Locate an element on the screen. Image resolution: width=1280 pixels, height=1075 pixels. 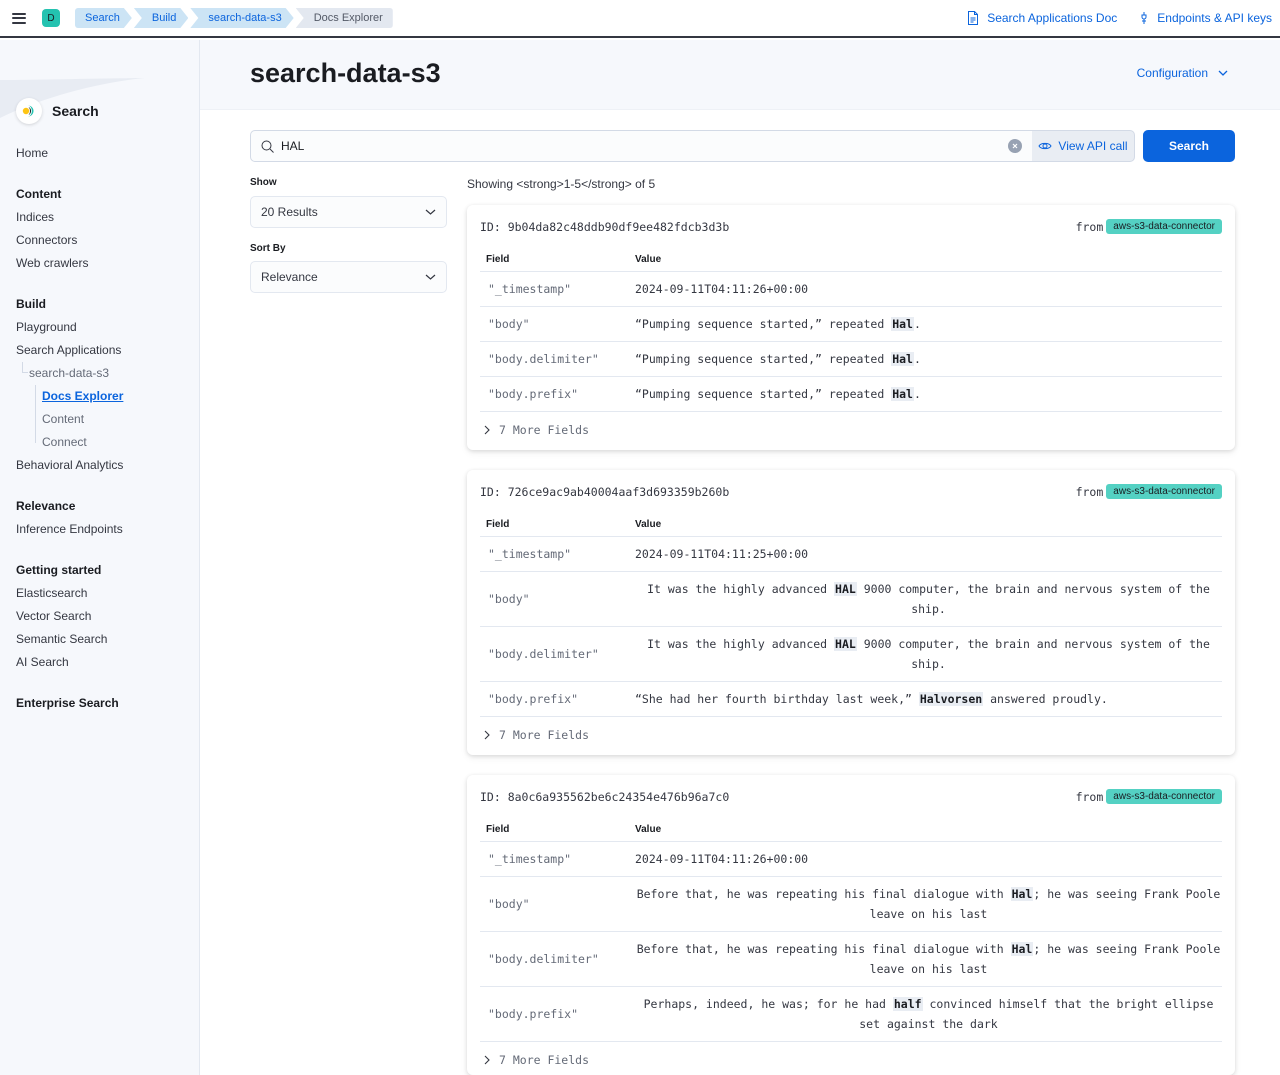
field-value: 2024-09-11T04:11:25+00:00 is located at coordinates (722, 554).